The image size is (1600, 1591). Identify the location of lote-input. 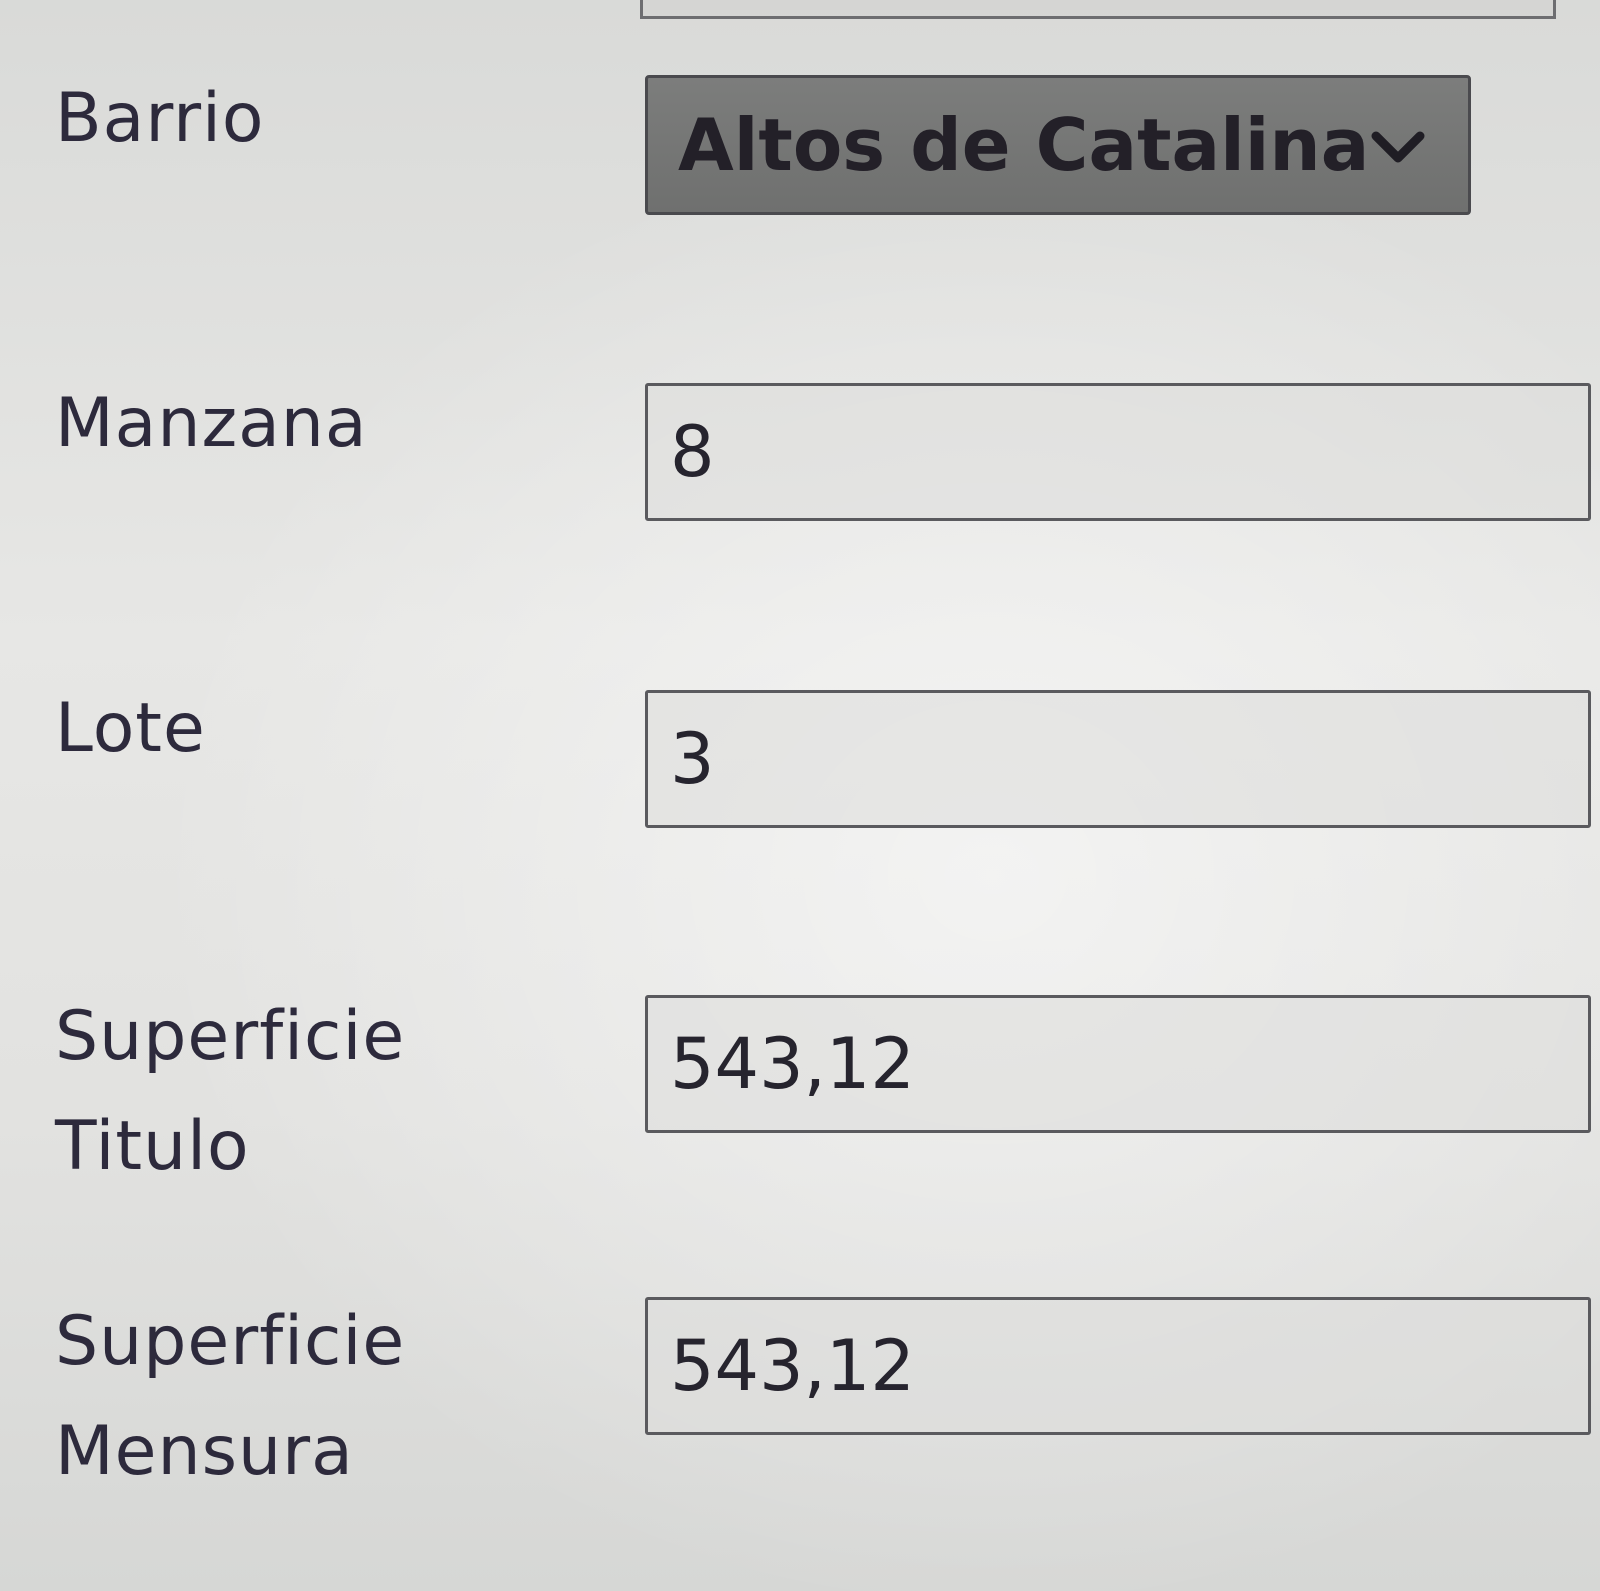
(1118, 759).